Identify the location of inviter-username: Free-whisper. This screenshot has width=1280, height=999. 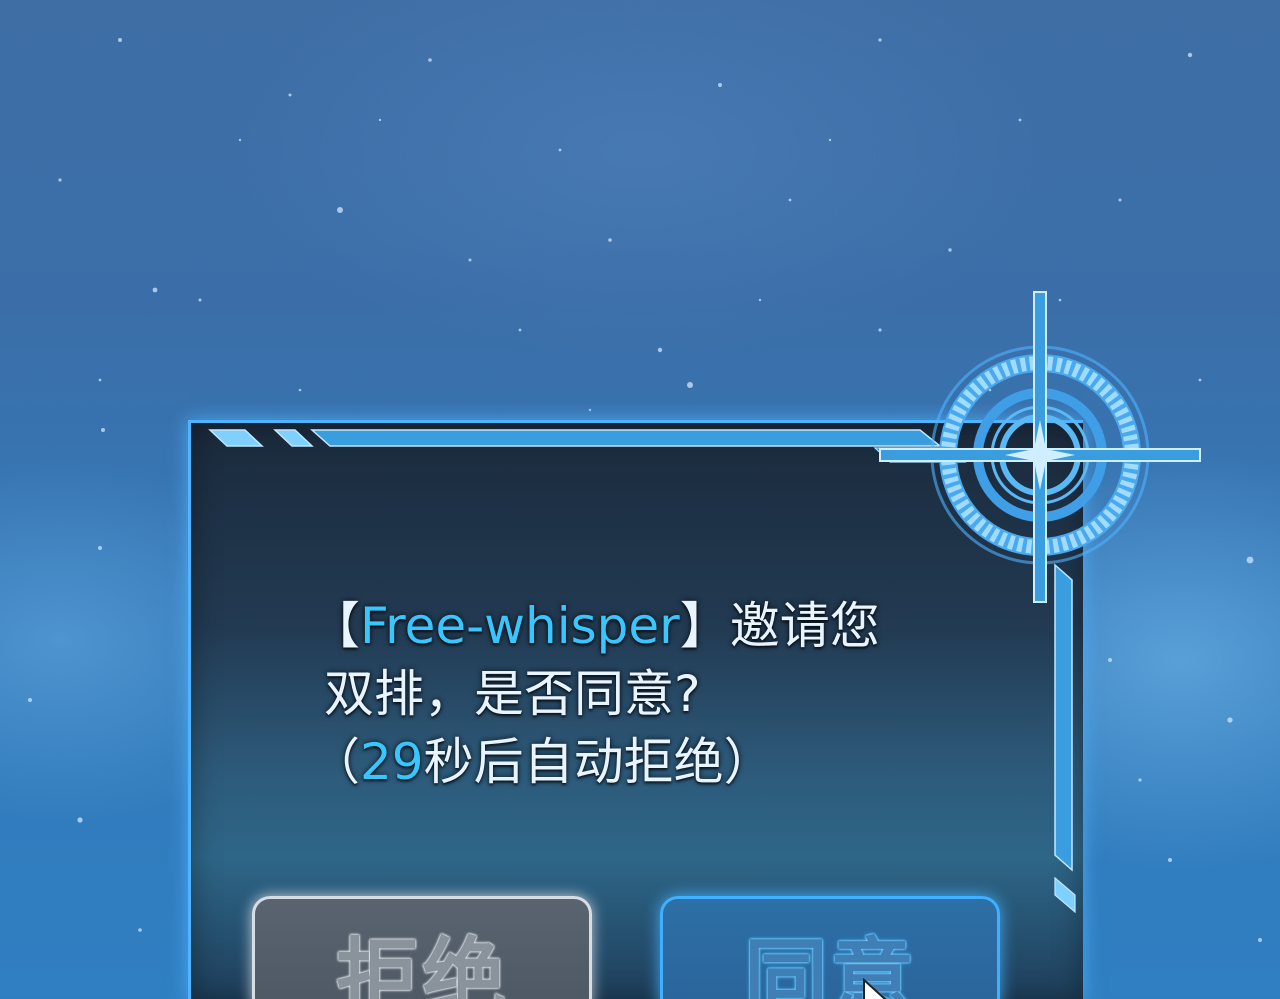
(520, 626).